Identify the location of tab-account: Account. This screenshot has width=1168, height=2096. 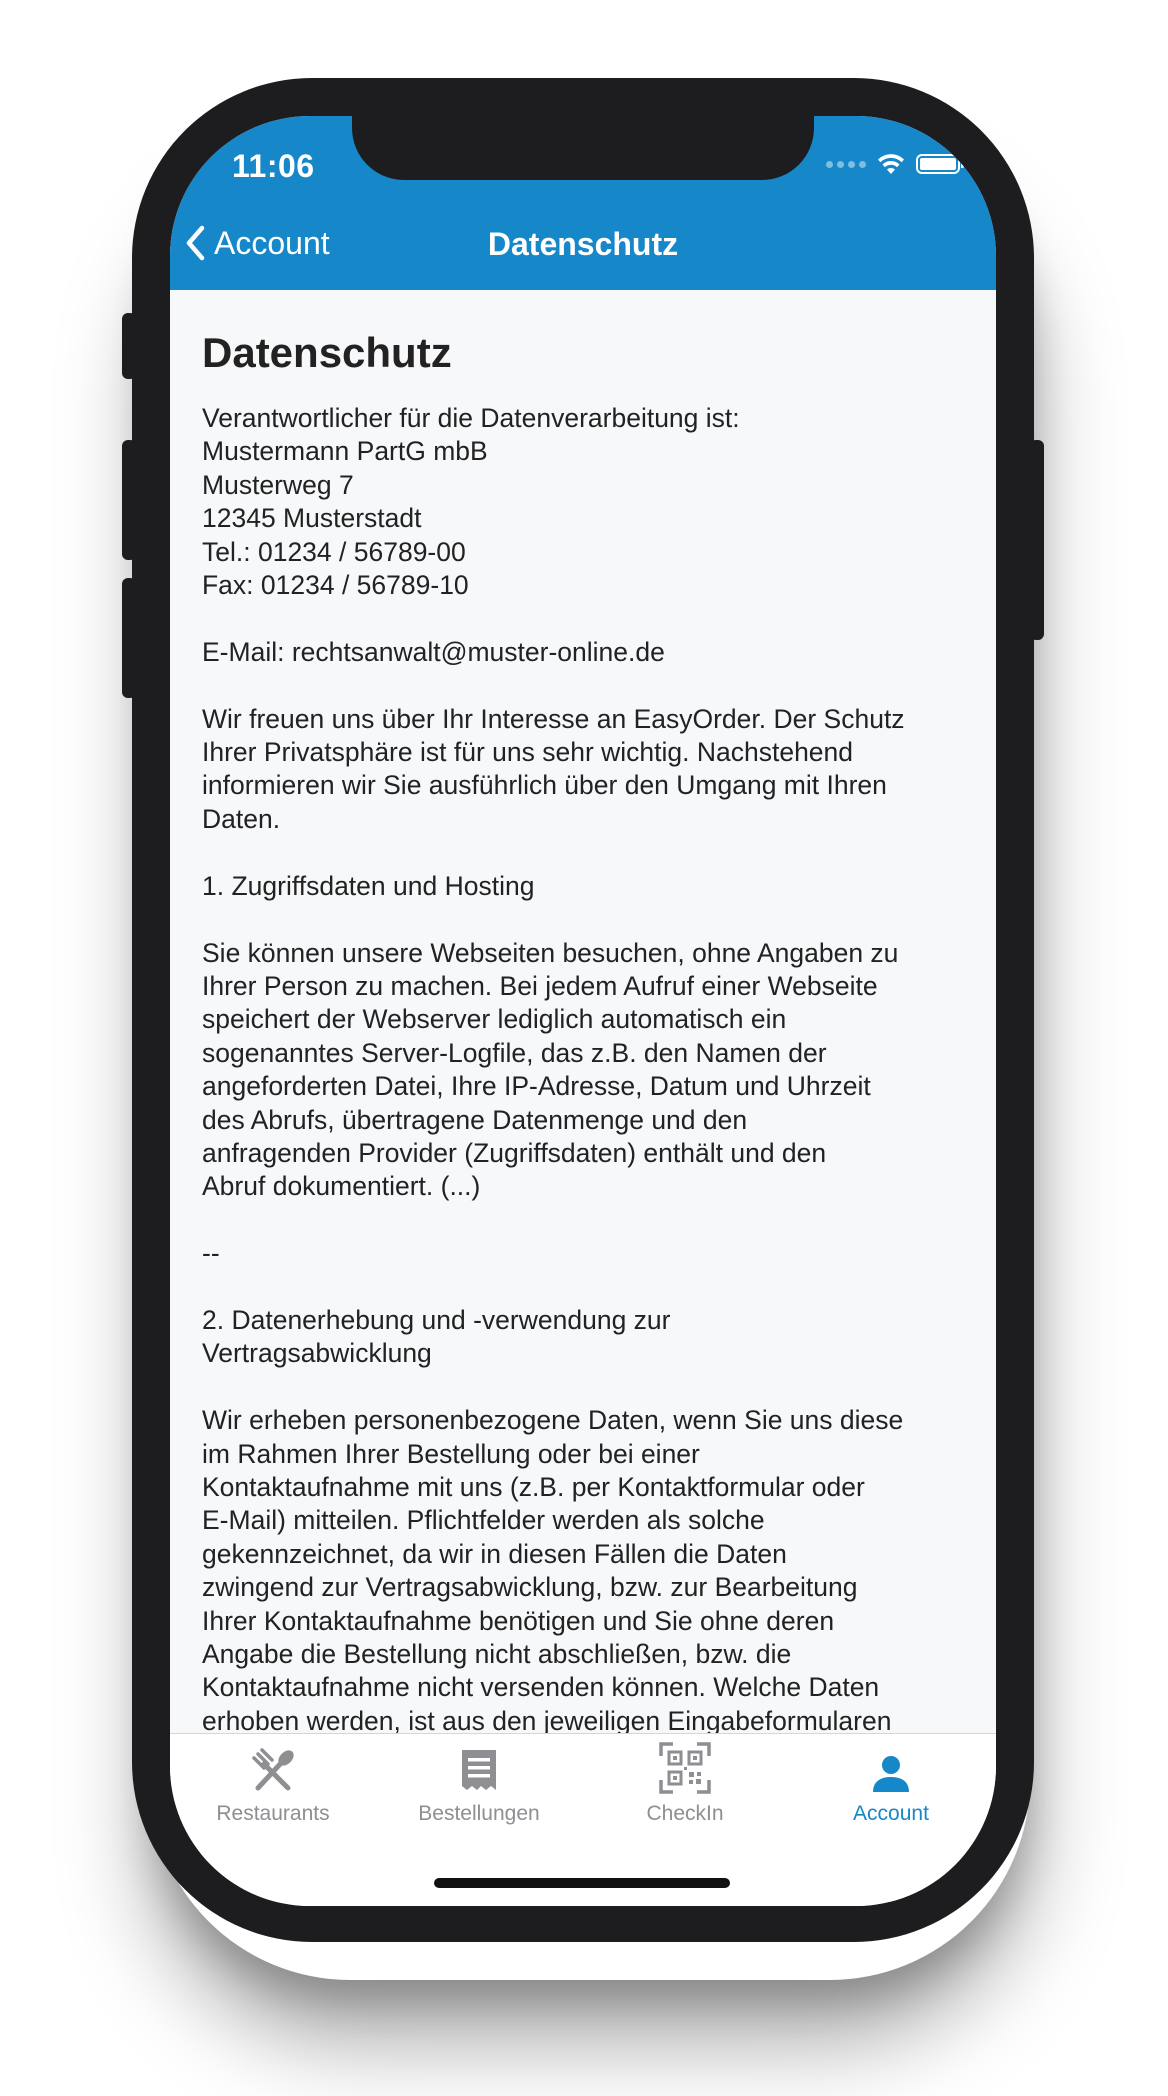
(891, 1784).